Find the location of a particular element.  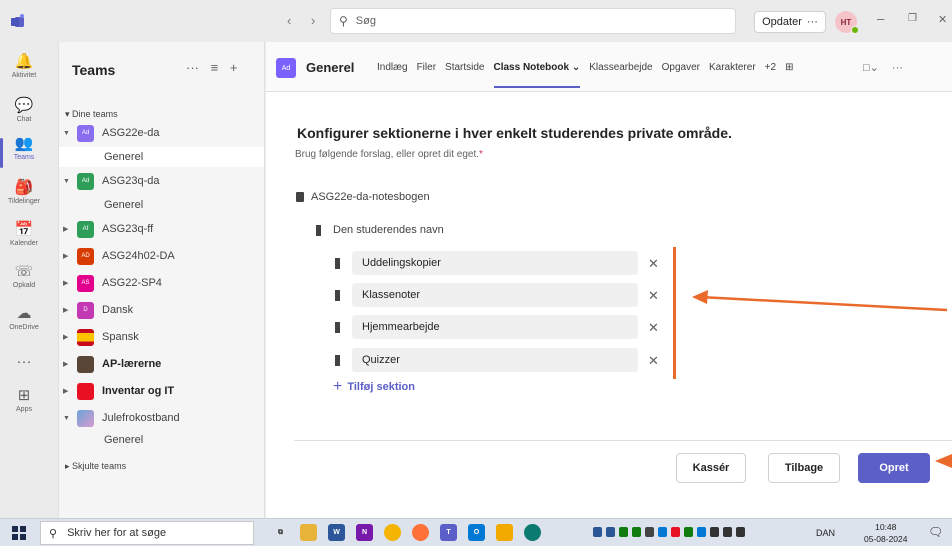

tab-home: Startside is located at coordinates (464, 67).